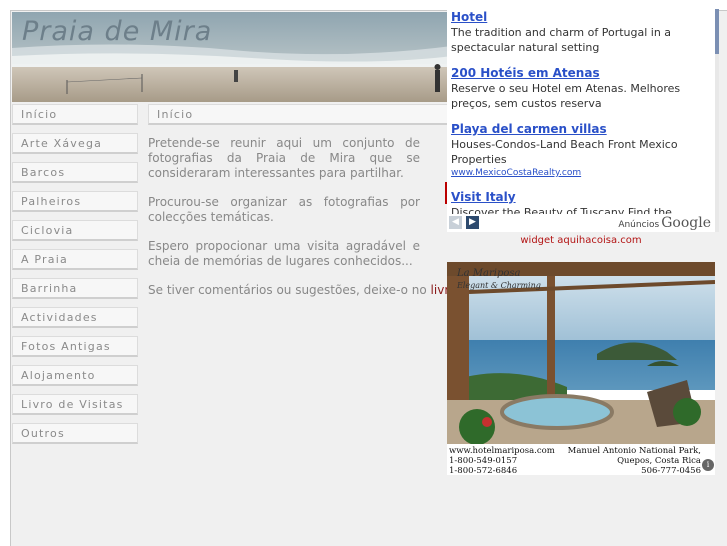 The height and width of the screenshot is (546, 727). I want to click on ads-footer: ◀ ▶ Anúncios Google, so click(581, 223).